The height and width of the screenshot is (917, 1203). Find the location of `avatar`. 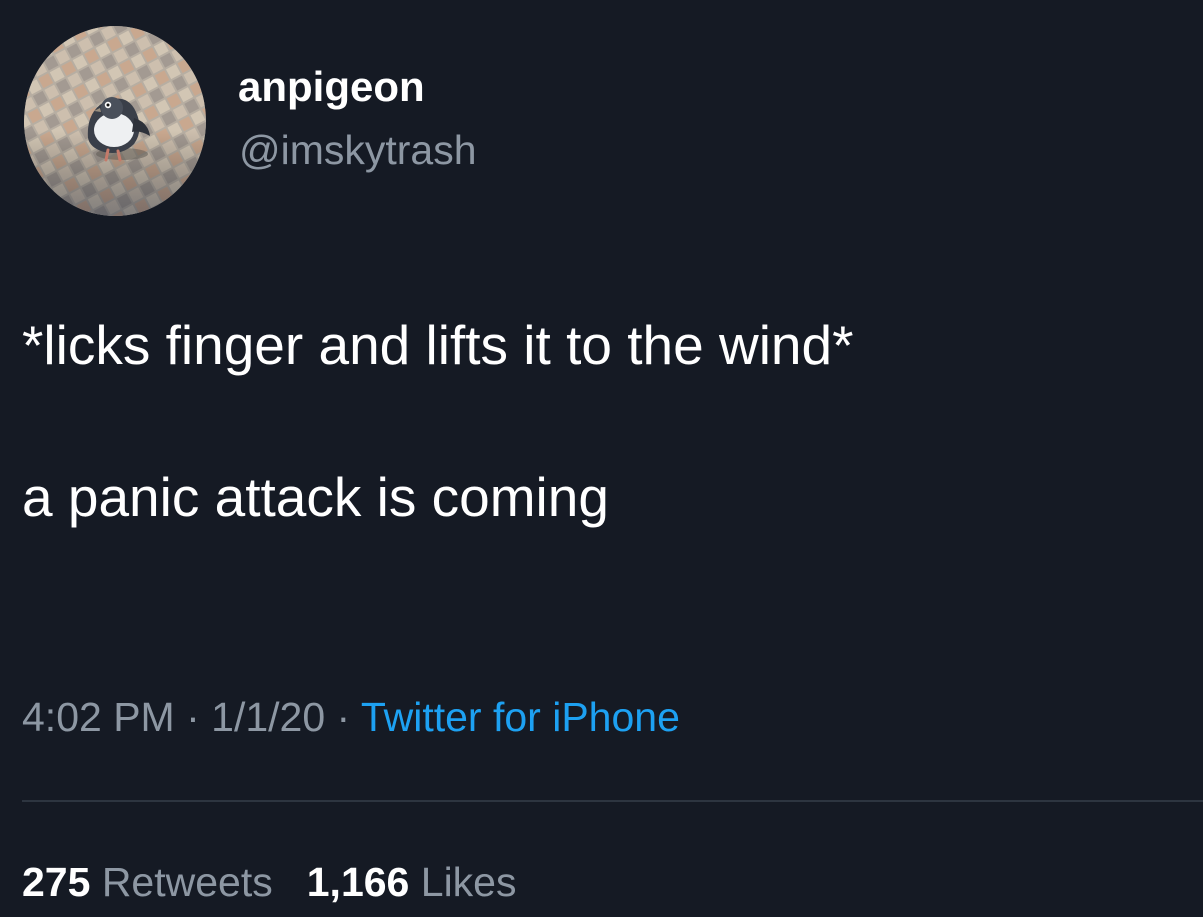

avatar is located at coordinates (115, 121).